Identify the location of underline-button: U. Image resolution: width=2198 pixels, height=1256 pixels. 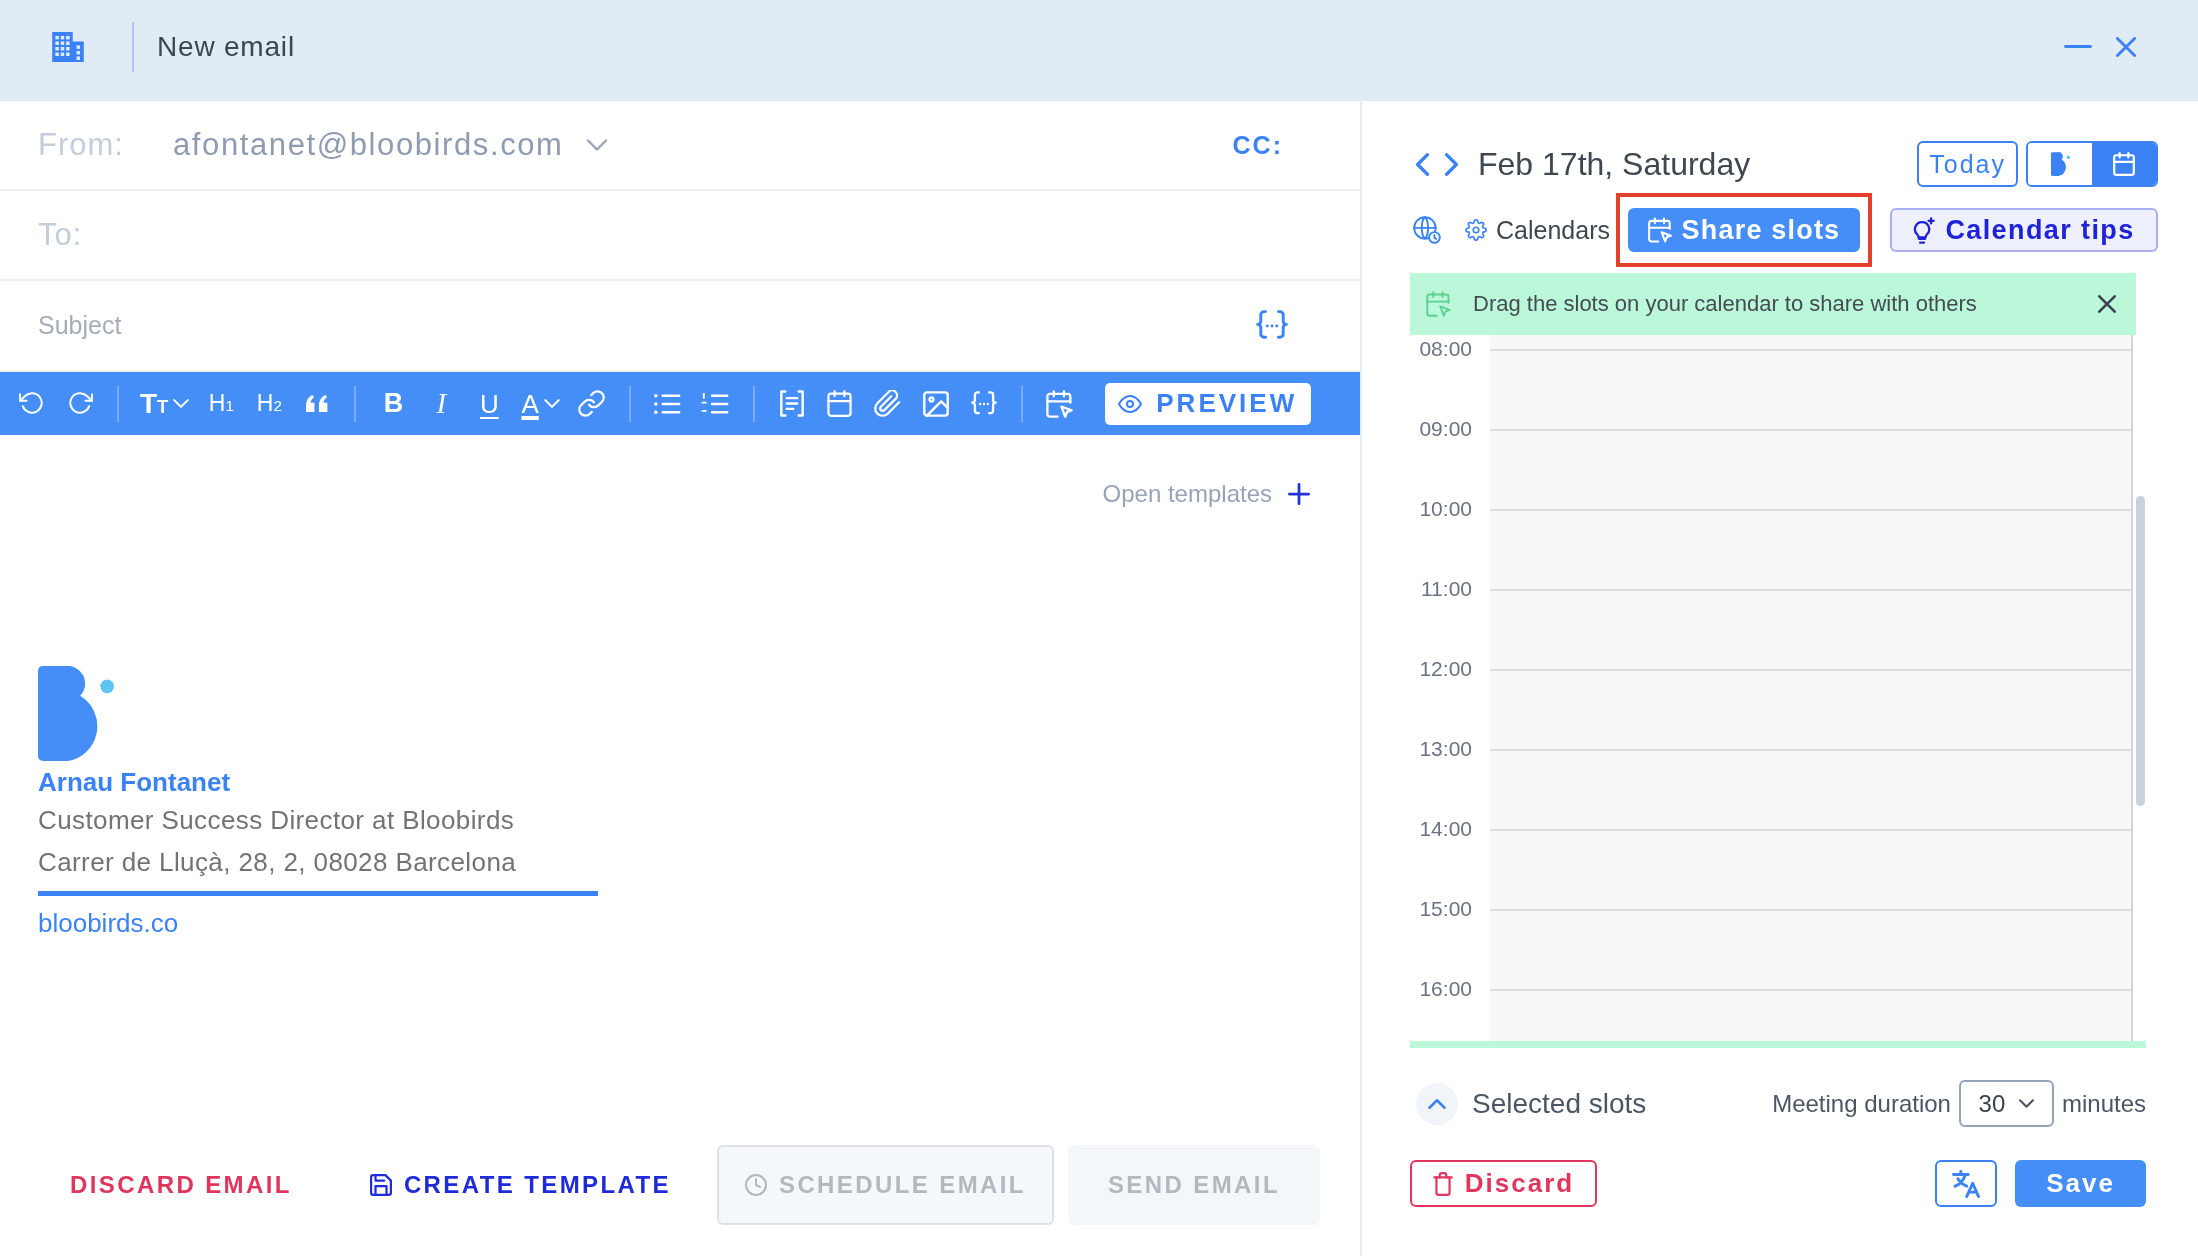
(489, 403).